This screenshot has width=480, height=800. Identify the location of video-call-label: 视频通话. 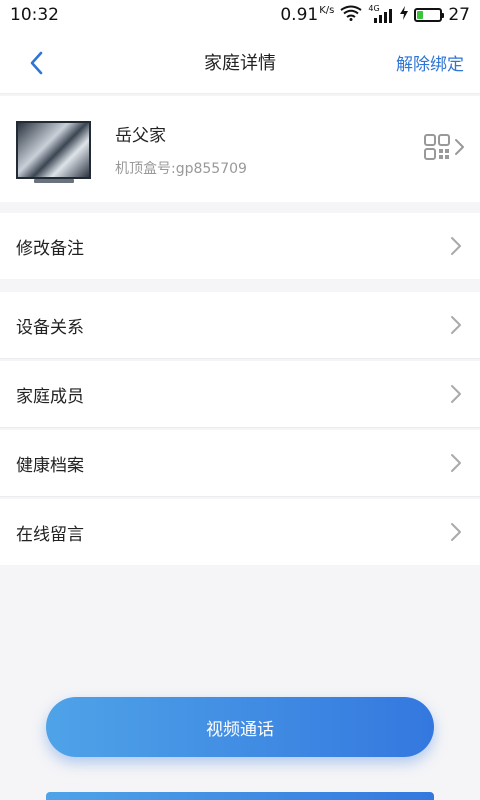
(240, 729).